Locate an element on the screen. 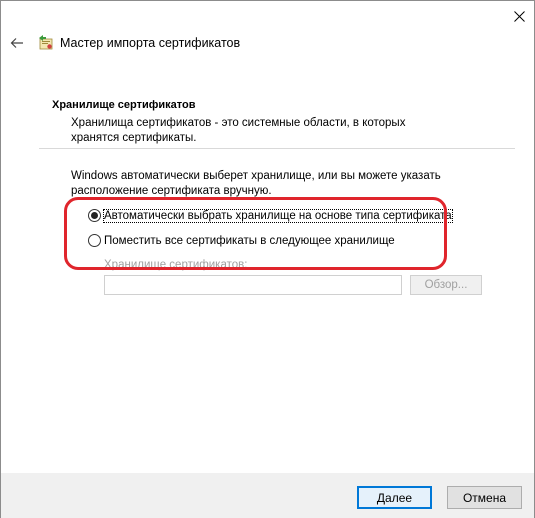 Image resolution: width=535 pixels, height=518 pixels. back-arrow-icon is located at coordinates (16, 43).